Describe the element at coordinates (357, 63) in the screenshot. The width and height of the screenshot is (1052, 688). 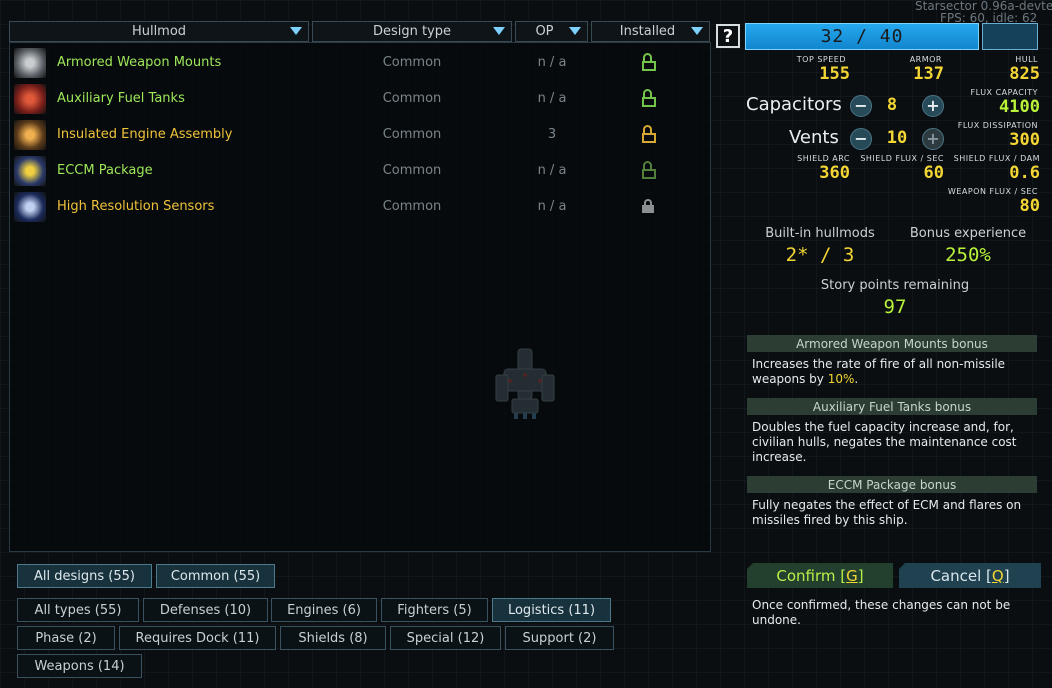
I see `hullmod-row: Armored Weapon Mounts Common n / a` at that location.